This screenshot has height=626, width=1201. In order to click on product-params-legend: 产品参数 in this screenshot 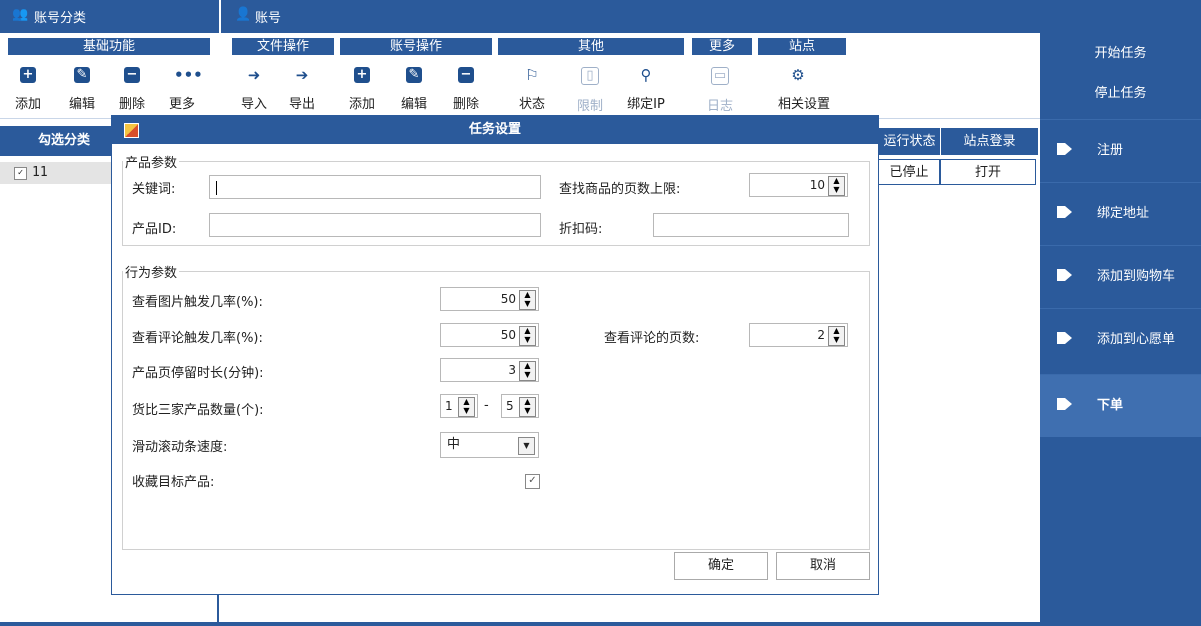, I will do `click(151, 163)`.